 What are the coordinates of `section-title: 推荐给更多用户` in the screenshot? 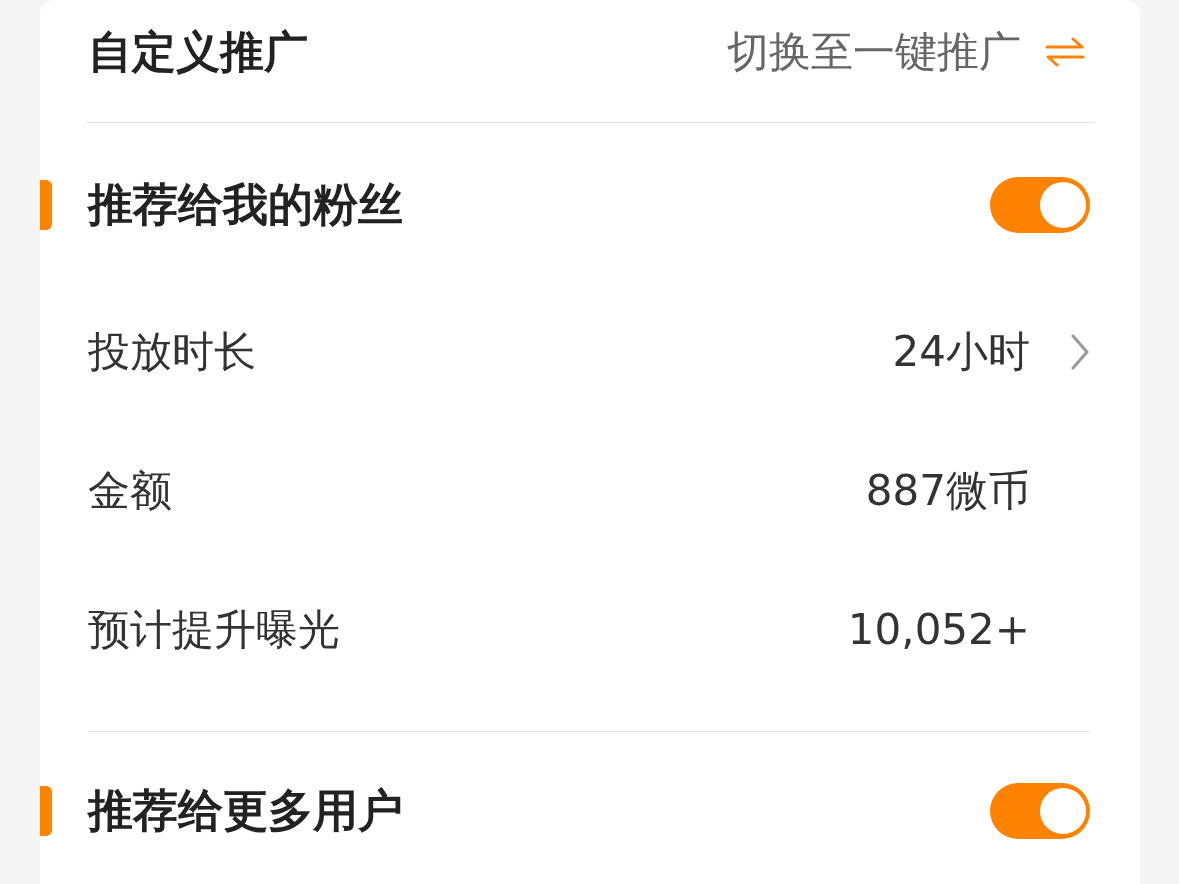 It's located at (246, 811).